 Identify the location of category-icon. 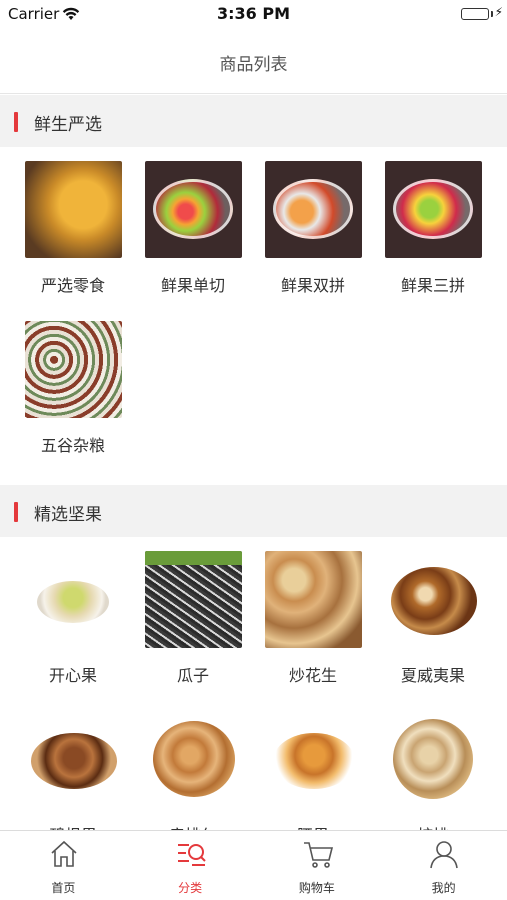
(191, 854).